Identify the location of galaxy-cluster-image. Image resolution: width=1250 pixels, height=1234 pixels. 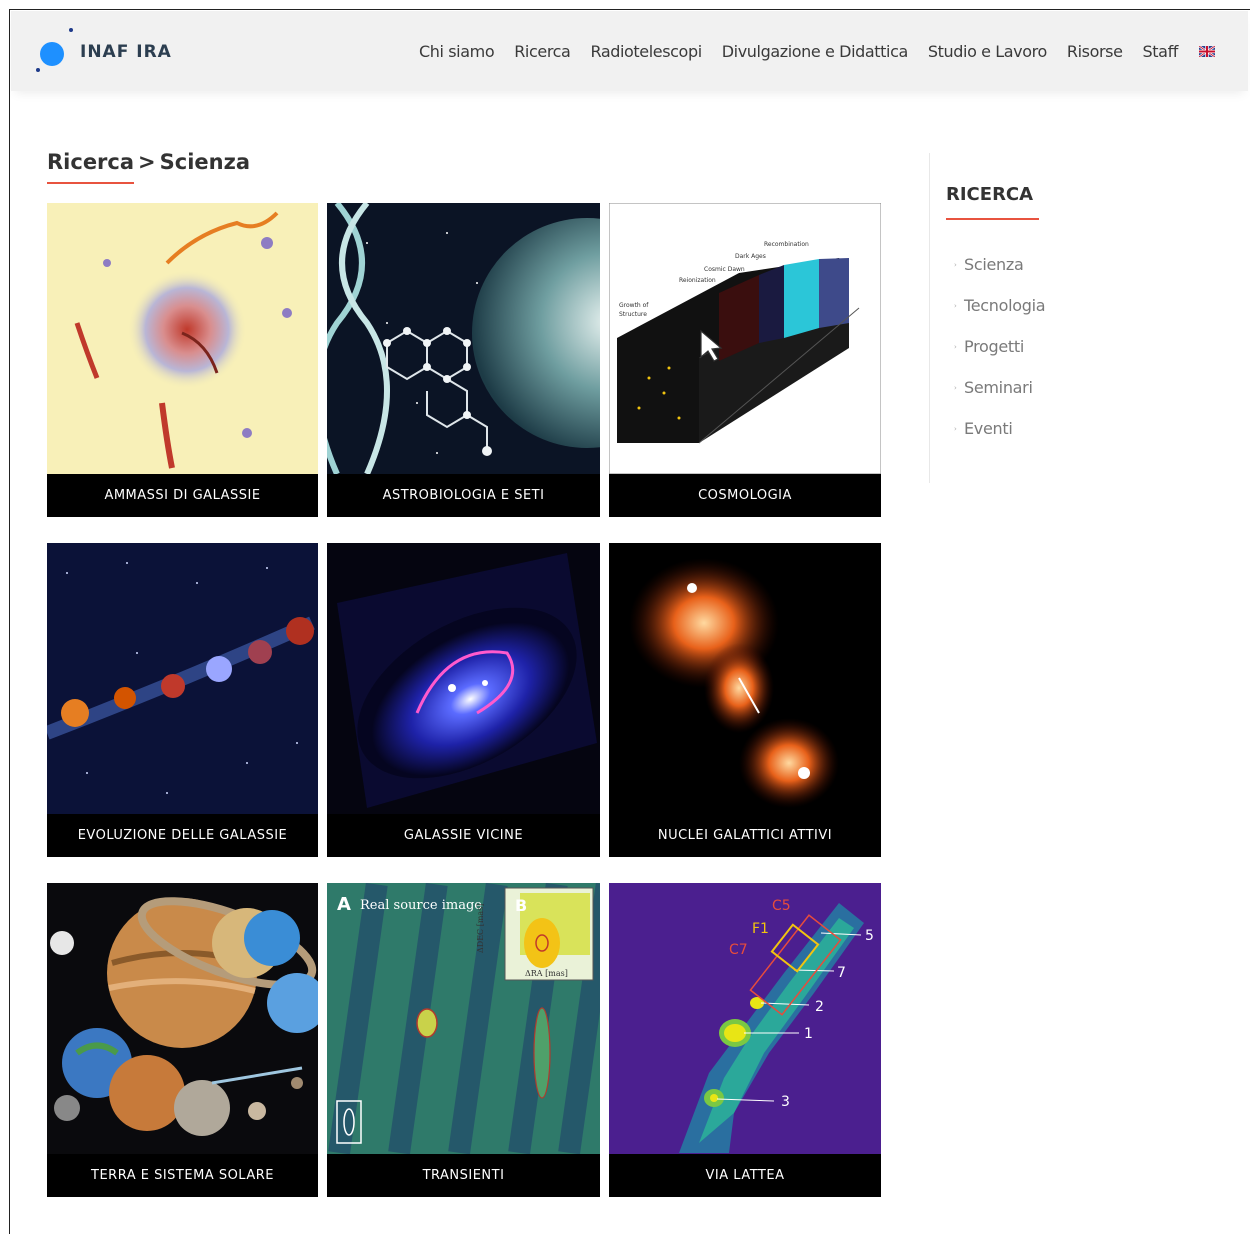
(182, 338).